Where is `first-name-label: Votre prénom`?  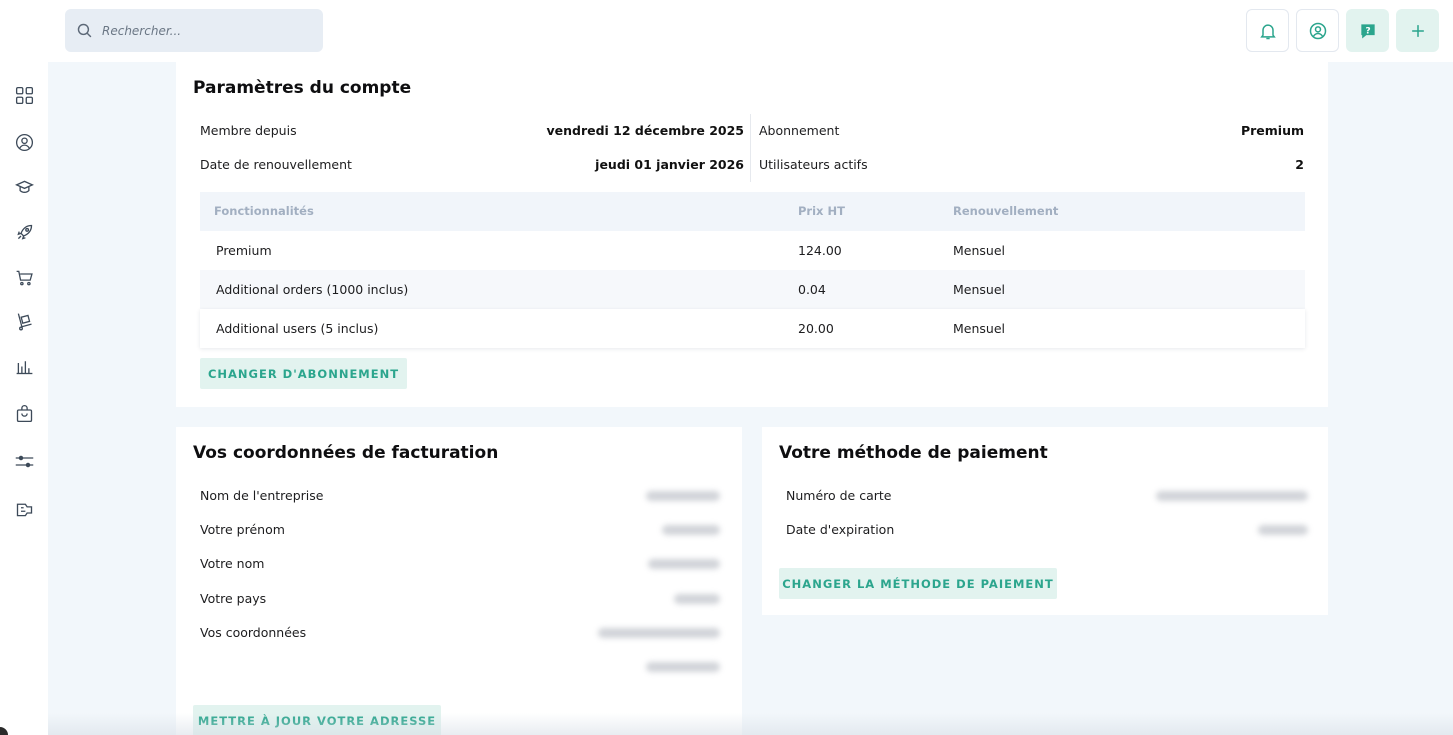
first-name-label: Votre prénom is located at coordinates (242, 529).